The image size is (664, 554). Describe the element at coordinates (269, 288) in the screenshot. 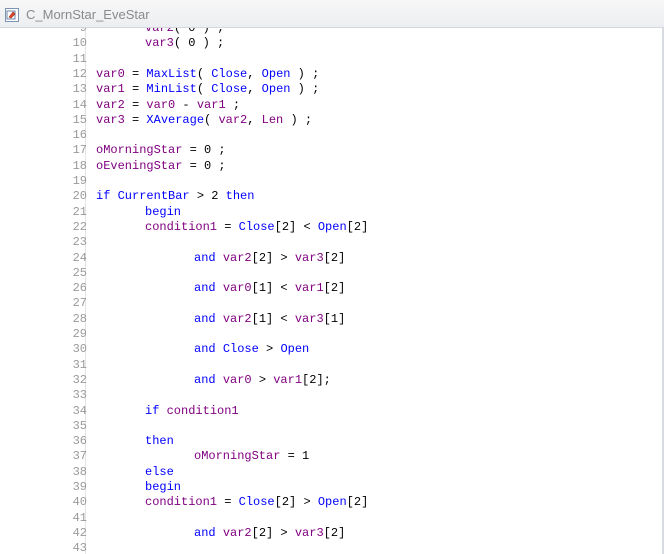

I see `code-line: and var0[1] < var1[2]` at that location.